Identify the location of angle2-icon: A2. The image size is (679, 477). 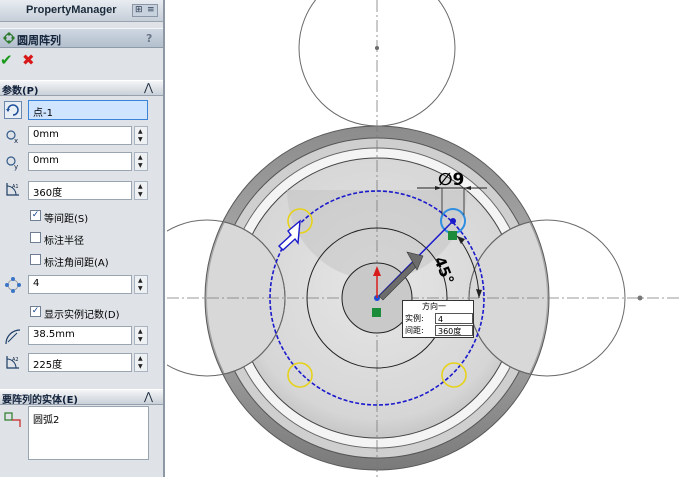
(12, 362).